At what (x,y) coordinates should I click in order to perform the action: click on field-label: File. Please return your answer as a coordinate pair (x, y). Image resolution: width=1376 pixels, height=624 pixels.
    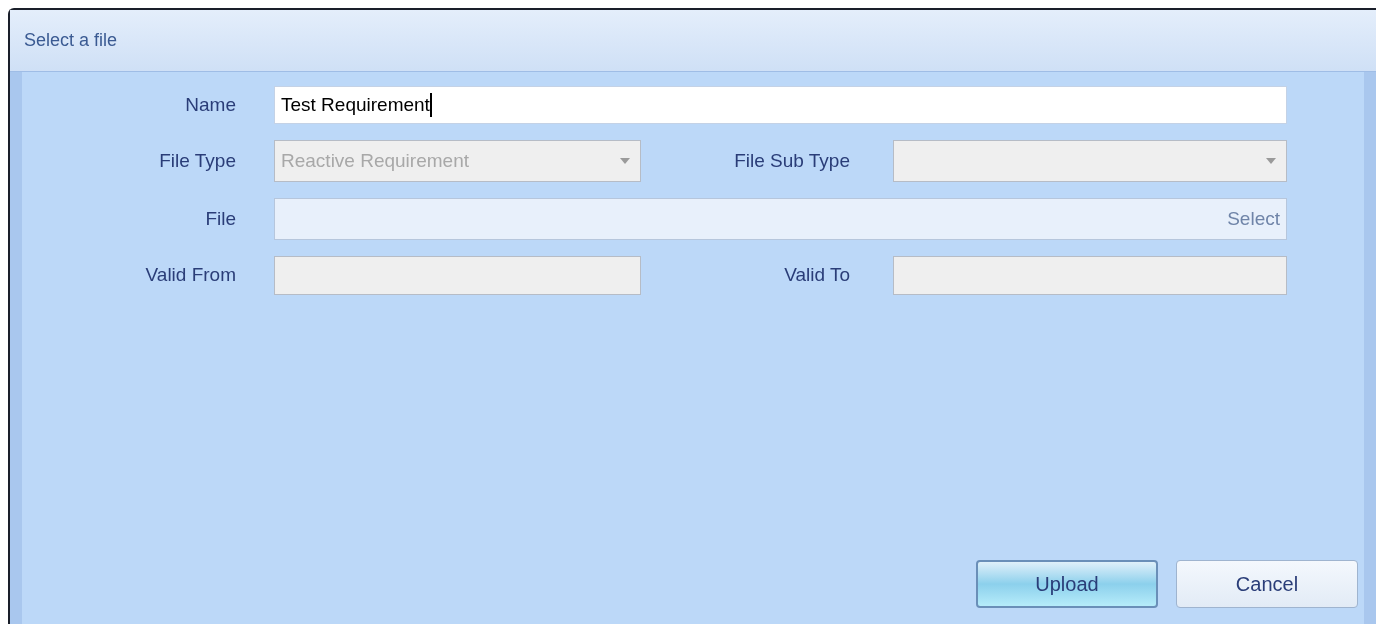
    Looking at the image, I should click on (220, 218).